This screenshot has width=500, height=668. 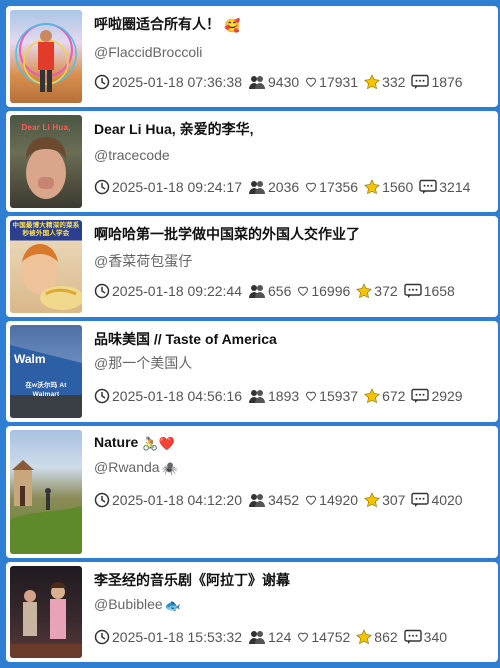 I want to click on stars-count: 372, so click(x=386, y=291).